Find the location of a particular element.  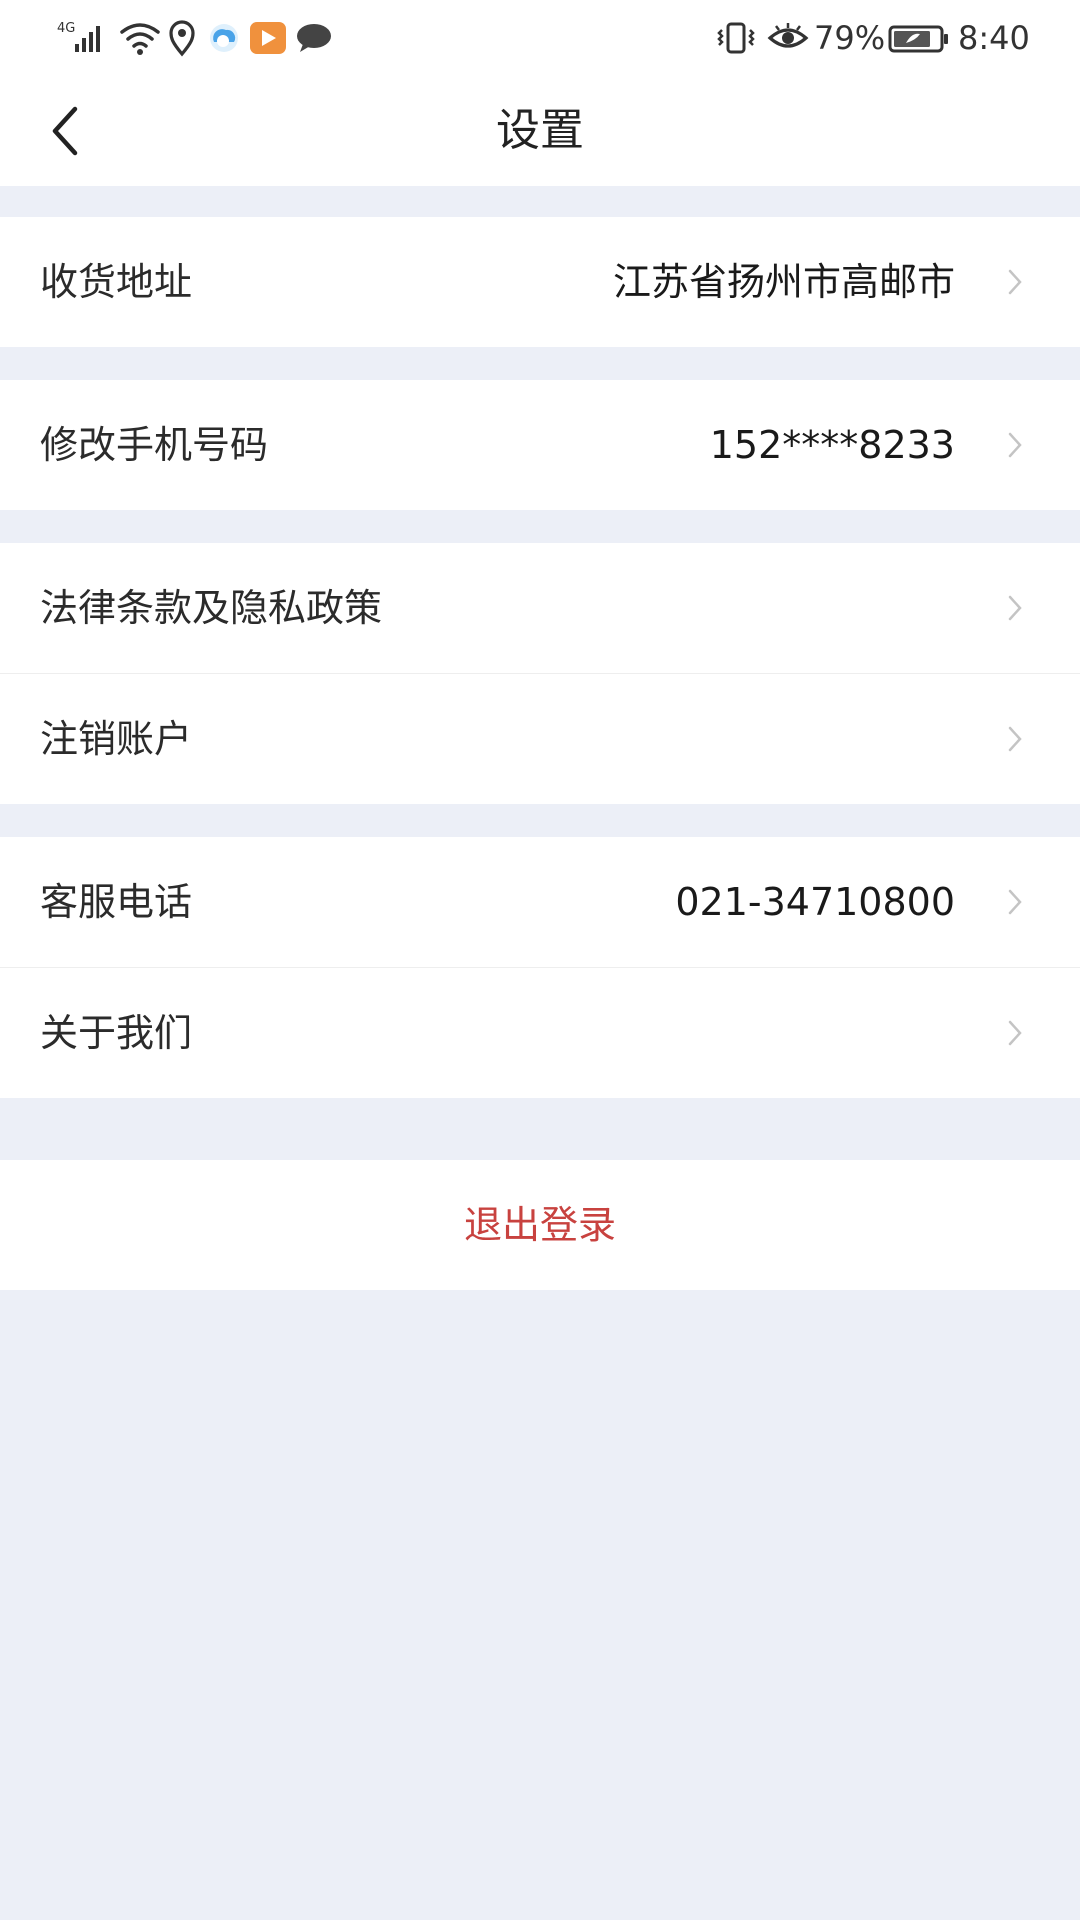

row-legal-privacy: 法律条款及隐私政策 is located at coordinates (540, 608).